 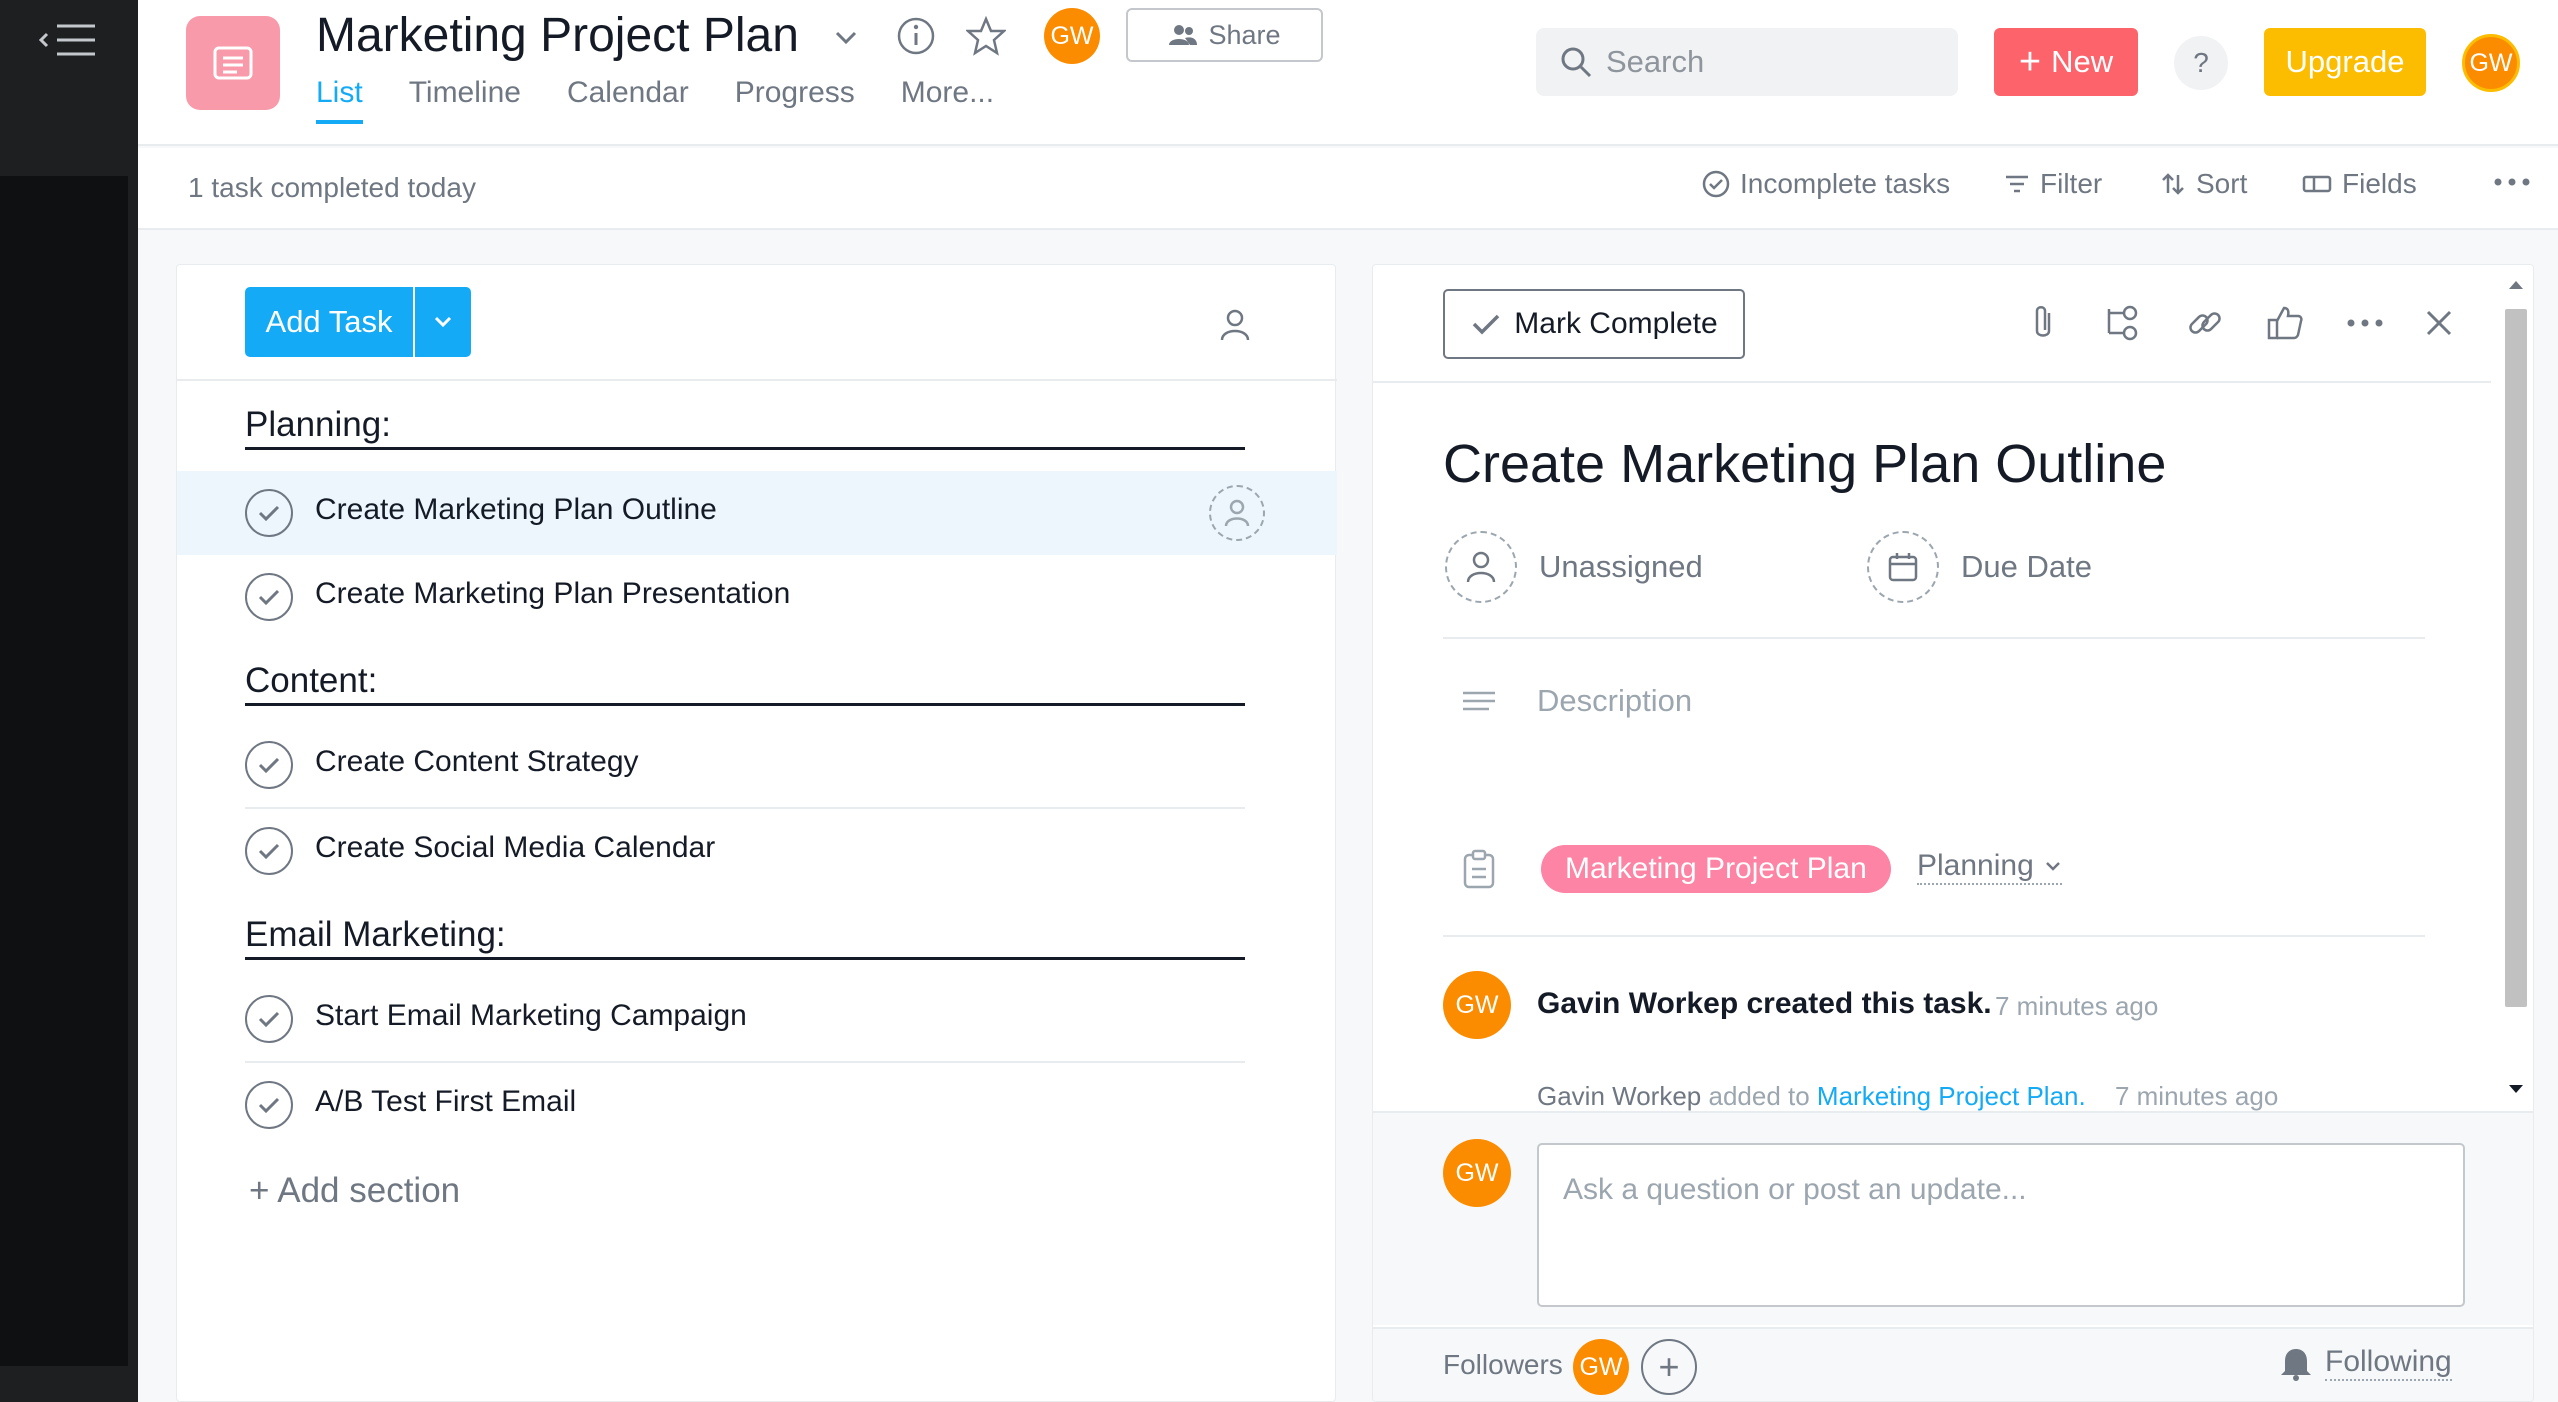 I want to click on like-icon, so click(x=2285, y=323).